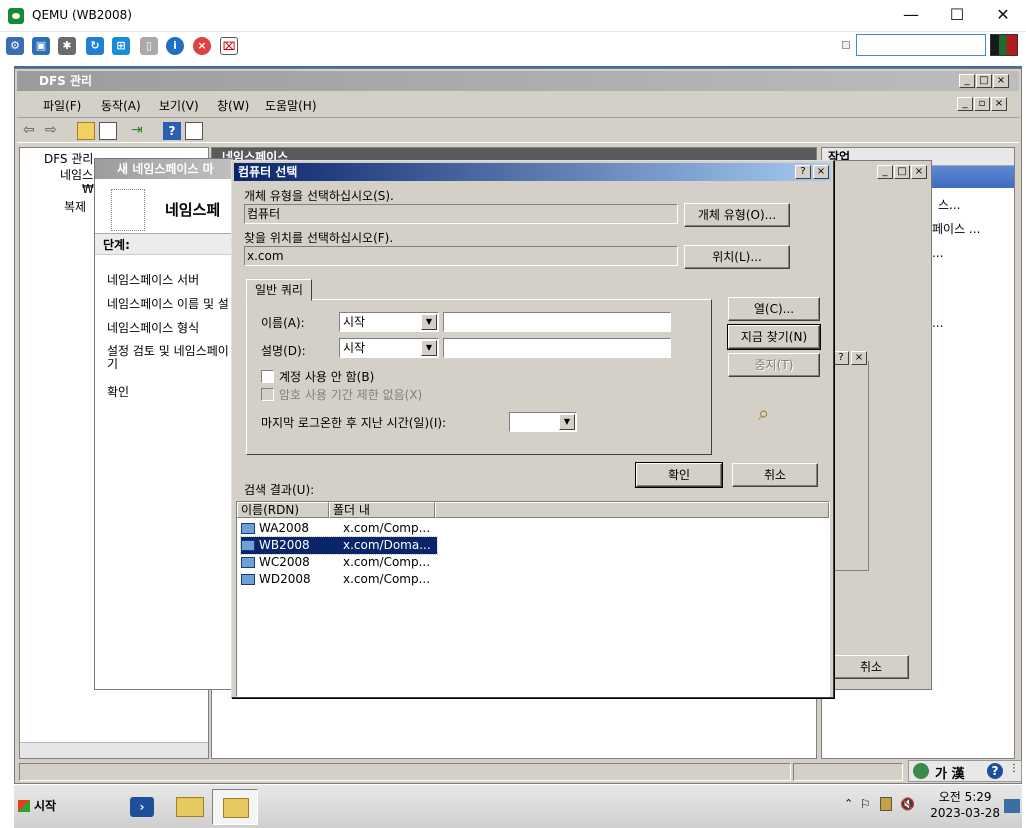  Describe the element at coordinates (950, 772) in the screenshot. I see `ime-mode-indicator: 가 漢` at that location.